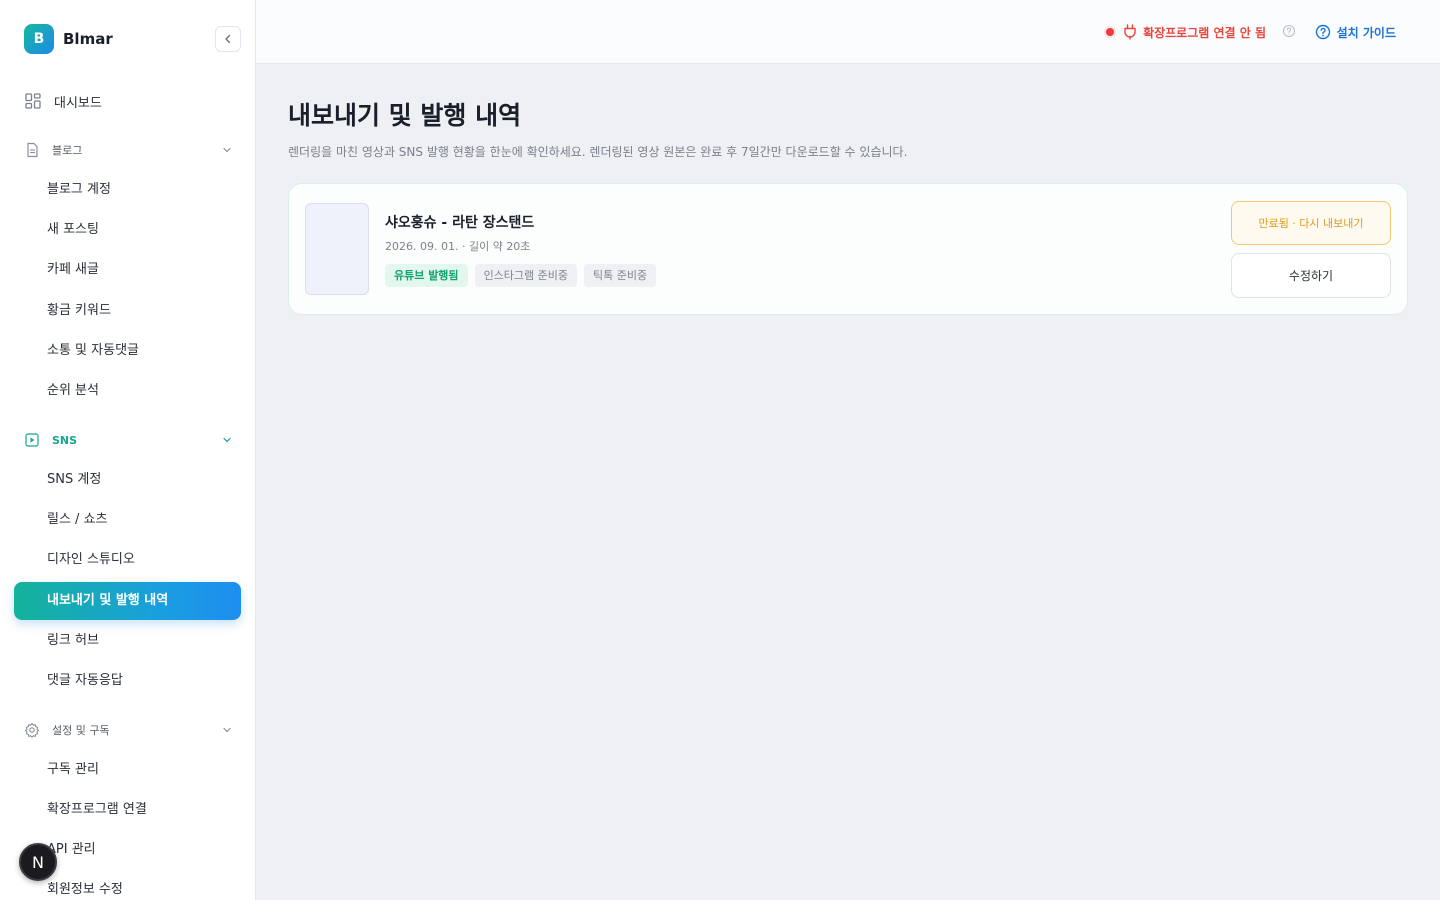  I want to click on status-badge-instagram: 인스타그램 준비중, so click(526, 275).